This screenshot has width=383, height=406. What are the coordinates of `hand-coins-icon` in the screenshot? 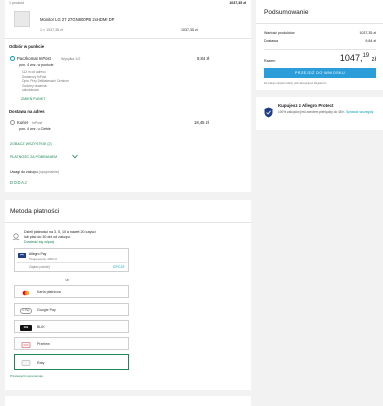 It's located at (16, 237).